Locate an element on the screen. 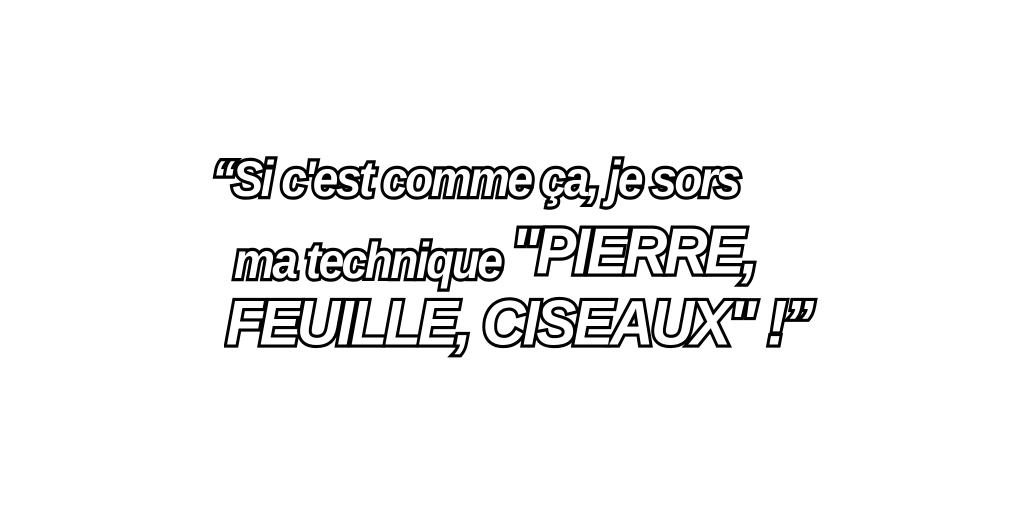 The width and height of the screenshot is (1024, 512). quote-line-1: “Si c'est comme ça, je sors is located at coordinates (476, 178).